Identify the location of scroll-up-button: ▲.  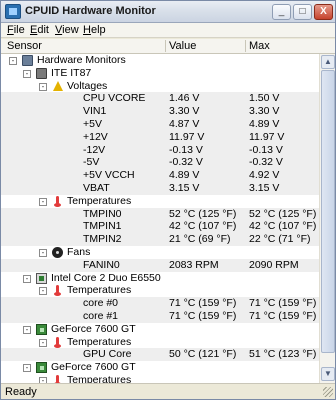
(328, 62).